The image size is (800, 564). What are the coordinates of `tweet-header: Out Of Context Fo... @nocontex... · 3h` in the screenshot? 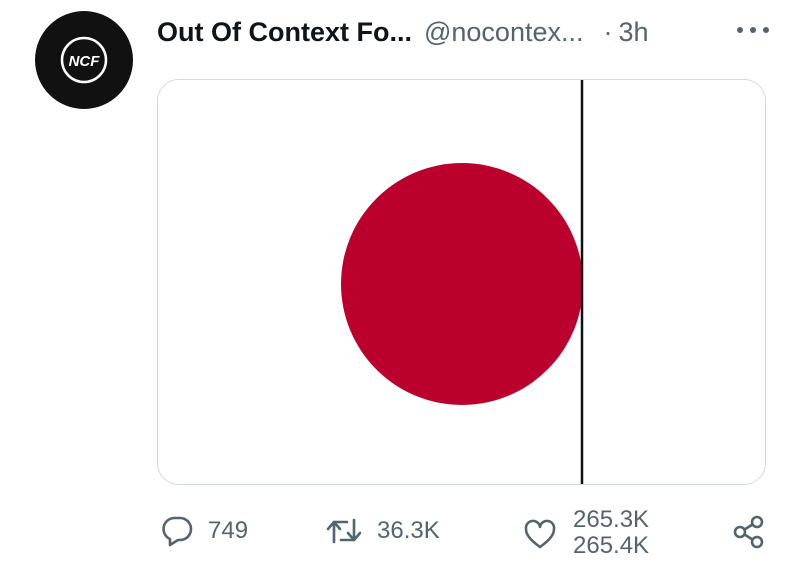 It's located at (467, 32).